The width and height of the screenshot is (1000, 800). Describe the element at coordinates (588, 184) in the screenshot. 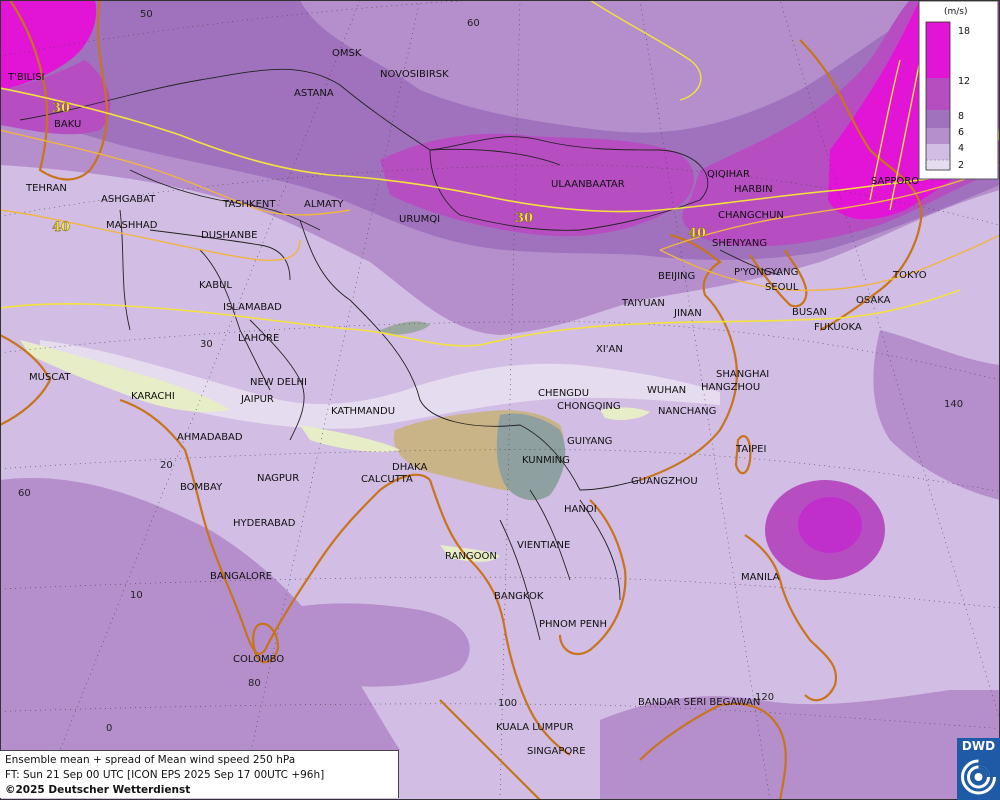

I see `city-label: ULAANBAATAR` at that location.